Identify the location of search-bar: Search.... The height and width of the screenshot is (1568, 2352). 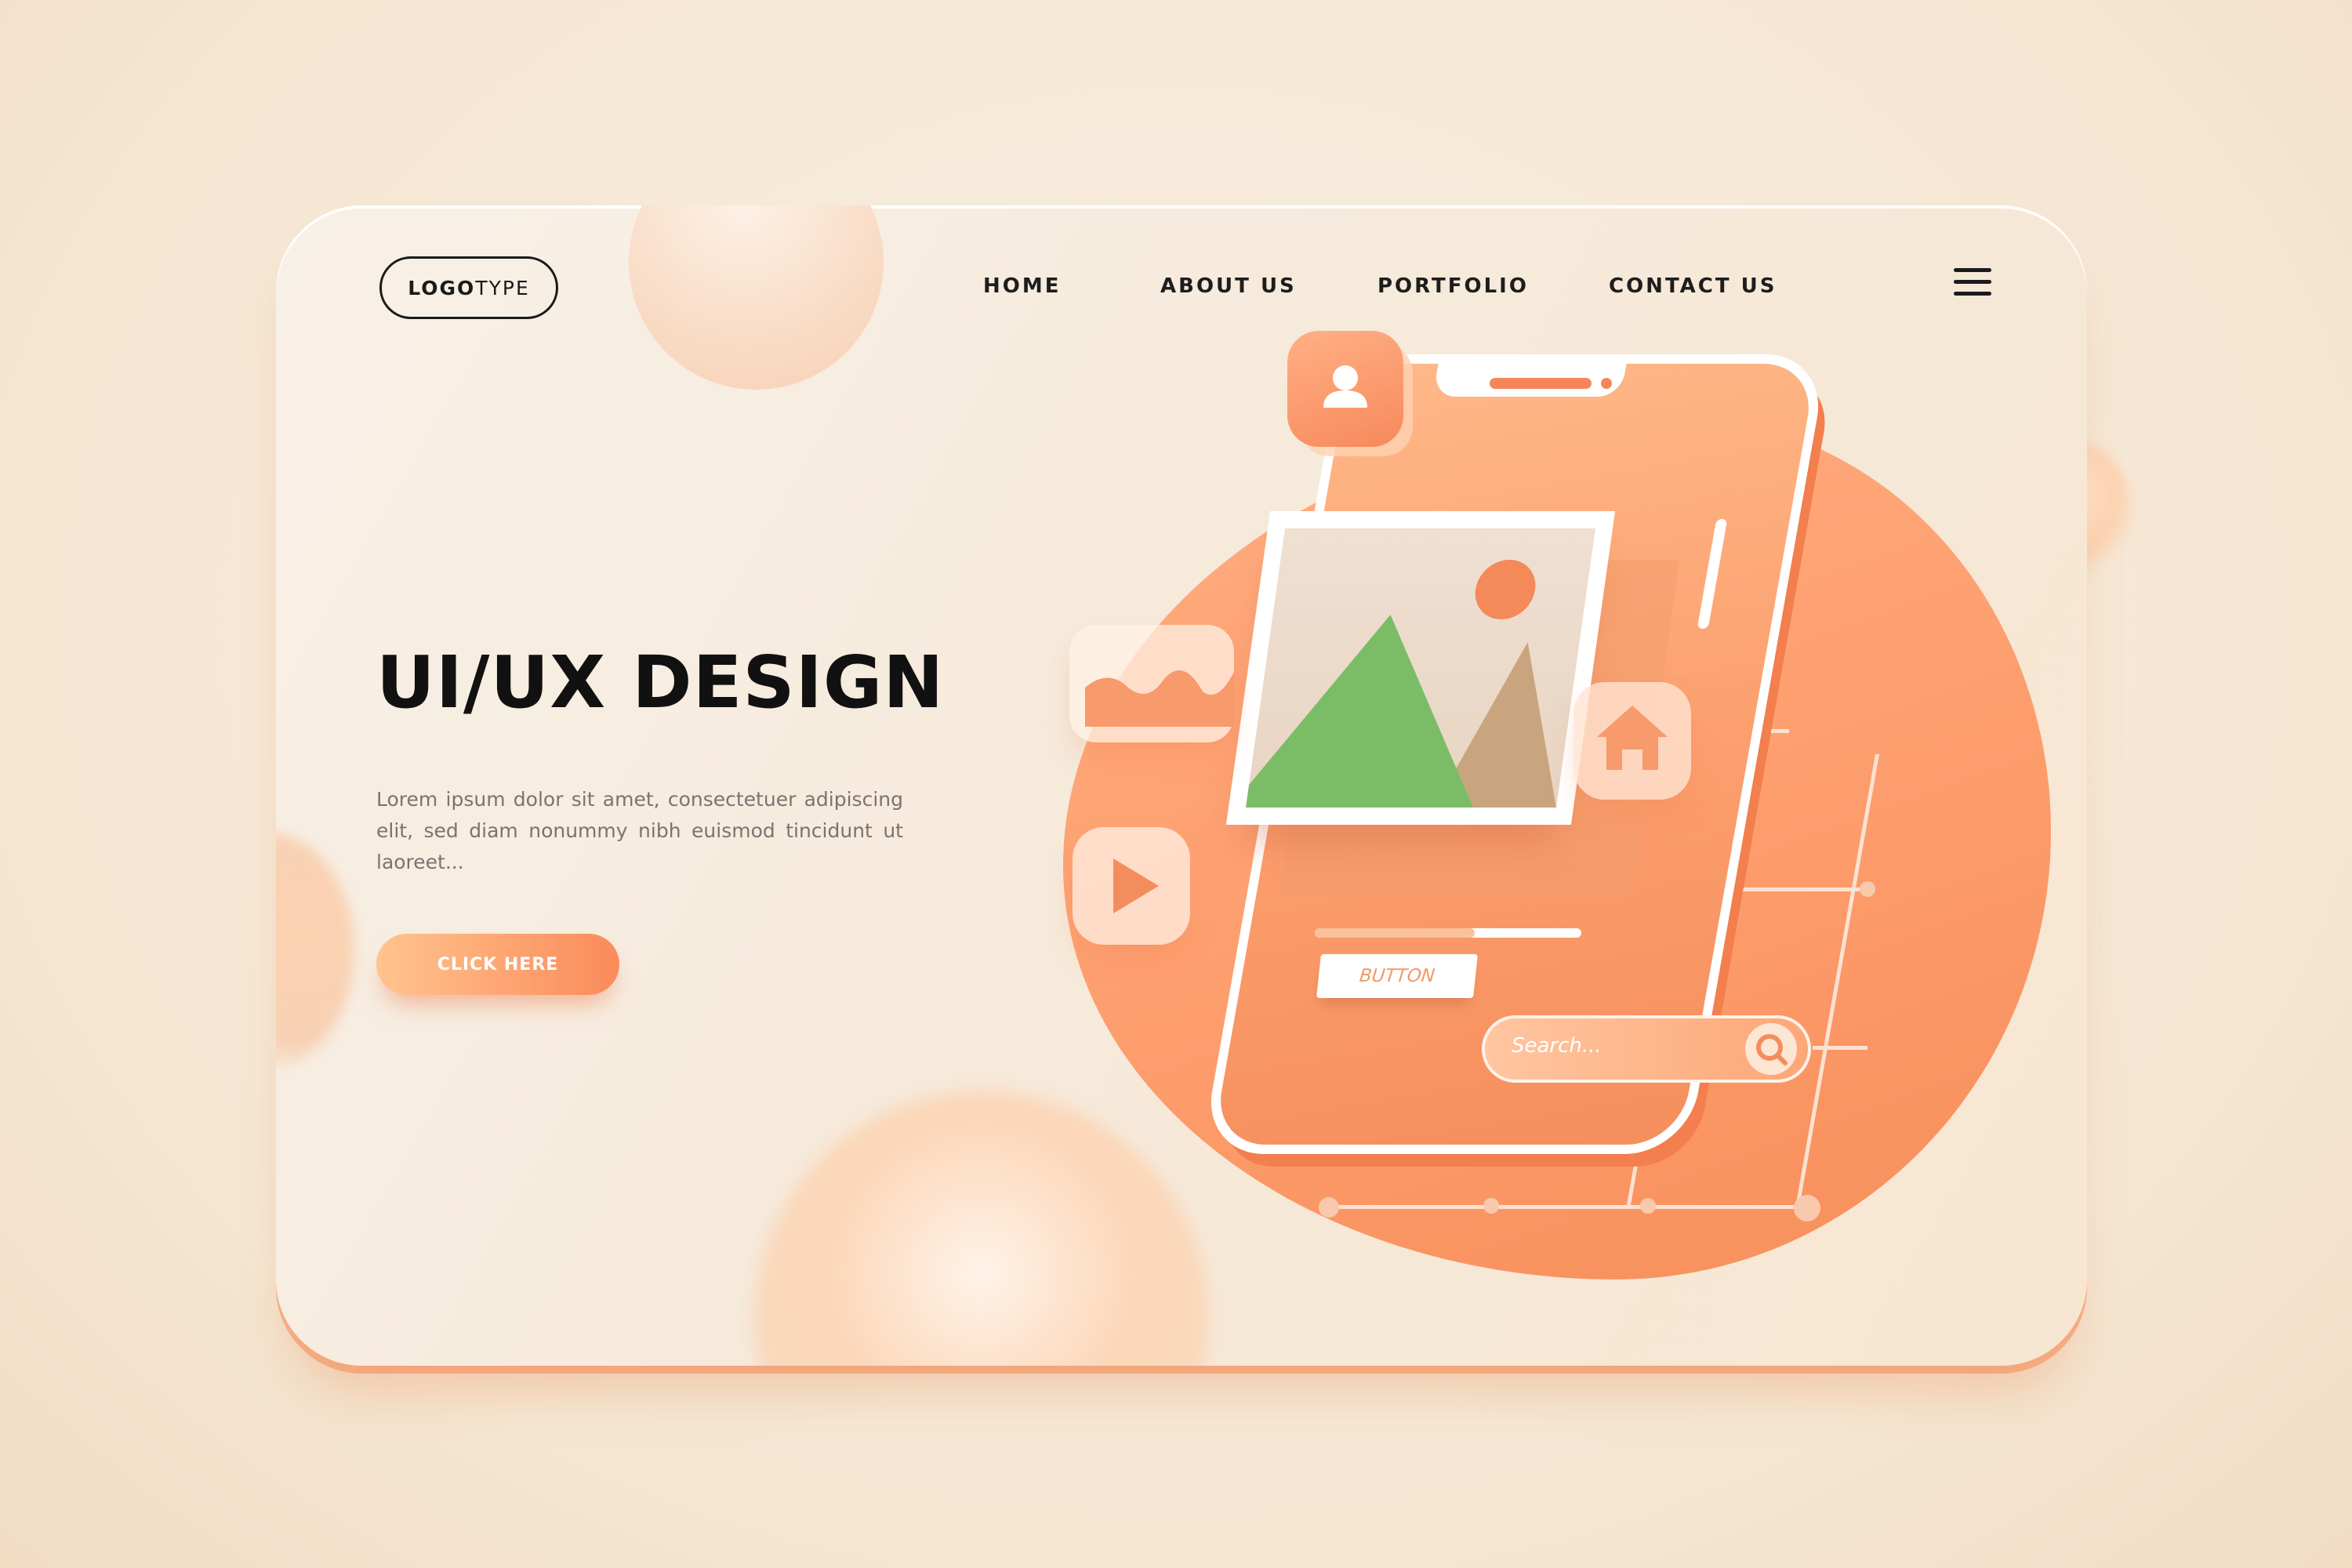
(1646, 1049).